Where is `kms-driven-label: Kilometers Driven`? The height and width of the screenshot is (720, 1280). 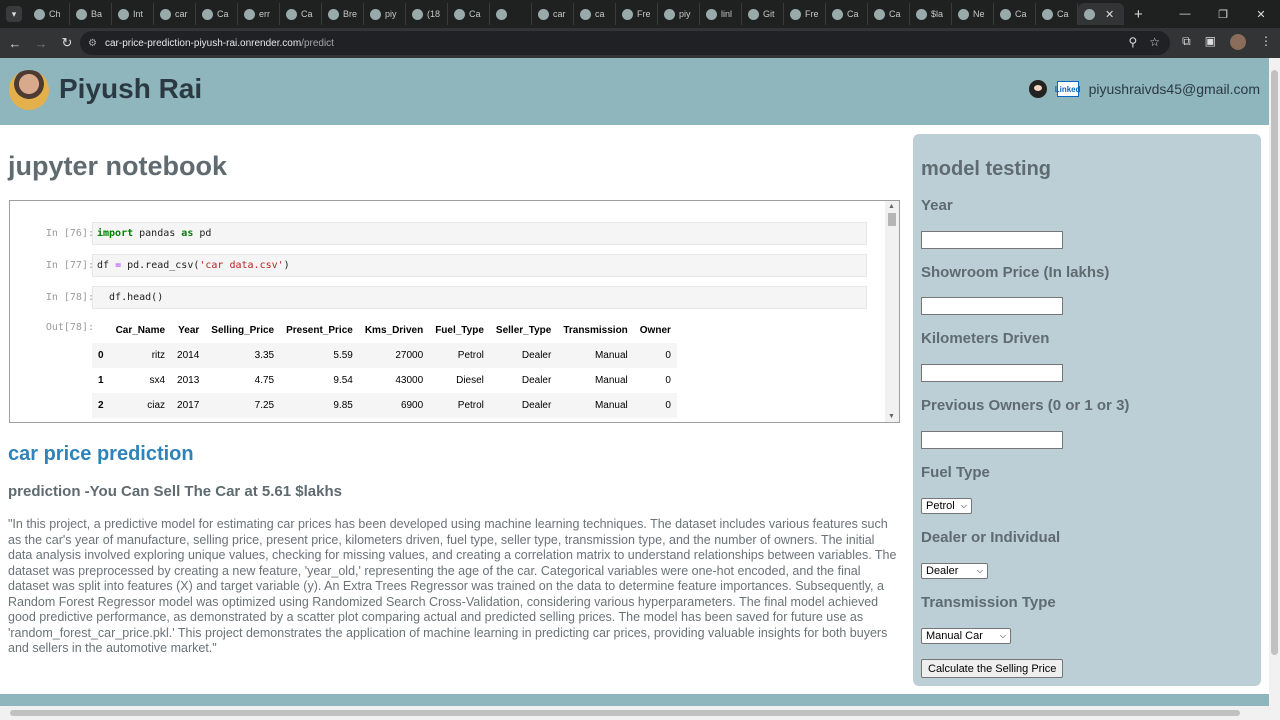 kms-driven-label: Kilometers Driven is located at coordinates (985, 338).